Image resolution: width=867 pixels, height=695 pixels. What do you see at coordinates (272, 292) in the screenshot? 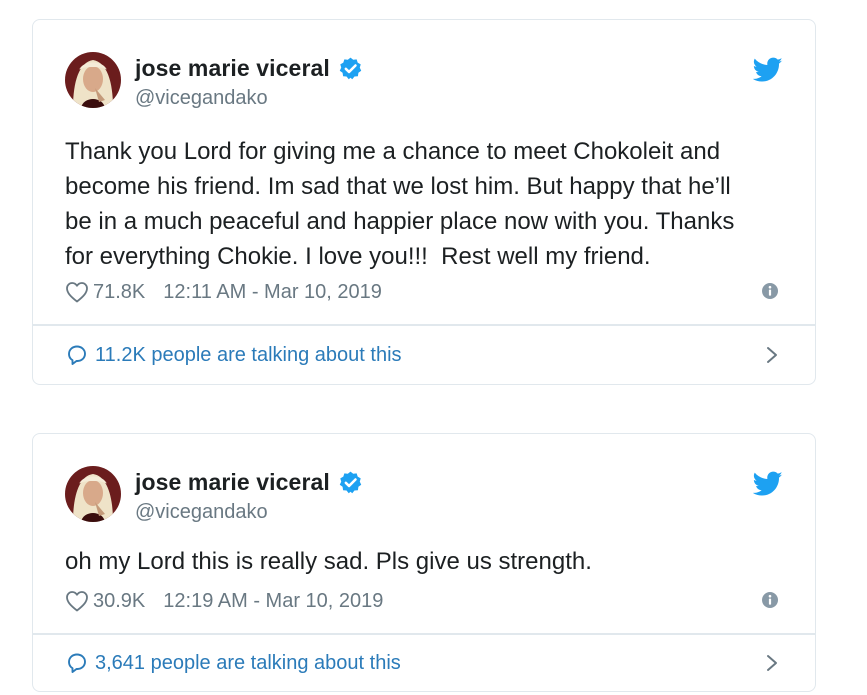
I see `tweet-timestamp: 12:11 AM - Mar 10, 2019` at bounding box center [272, 292].